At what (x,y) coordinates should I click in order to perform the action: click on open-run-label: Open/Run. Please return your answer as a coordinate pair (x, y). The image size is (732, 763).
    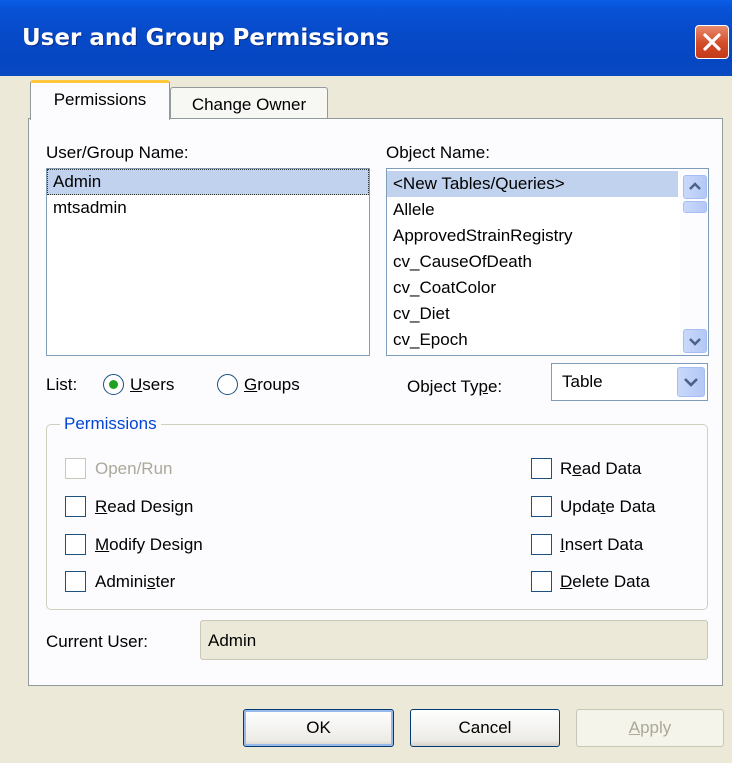
    Looking at the image, I should click on (134, 468).